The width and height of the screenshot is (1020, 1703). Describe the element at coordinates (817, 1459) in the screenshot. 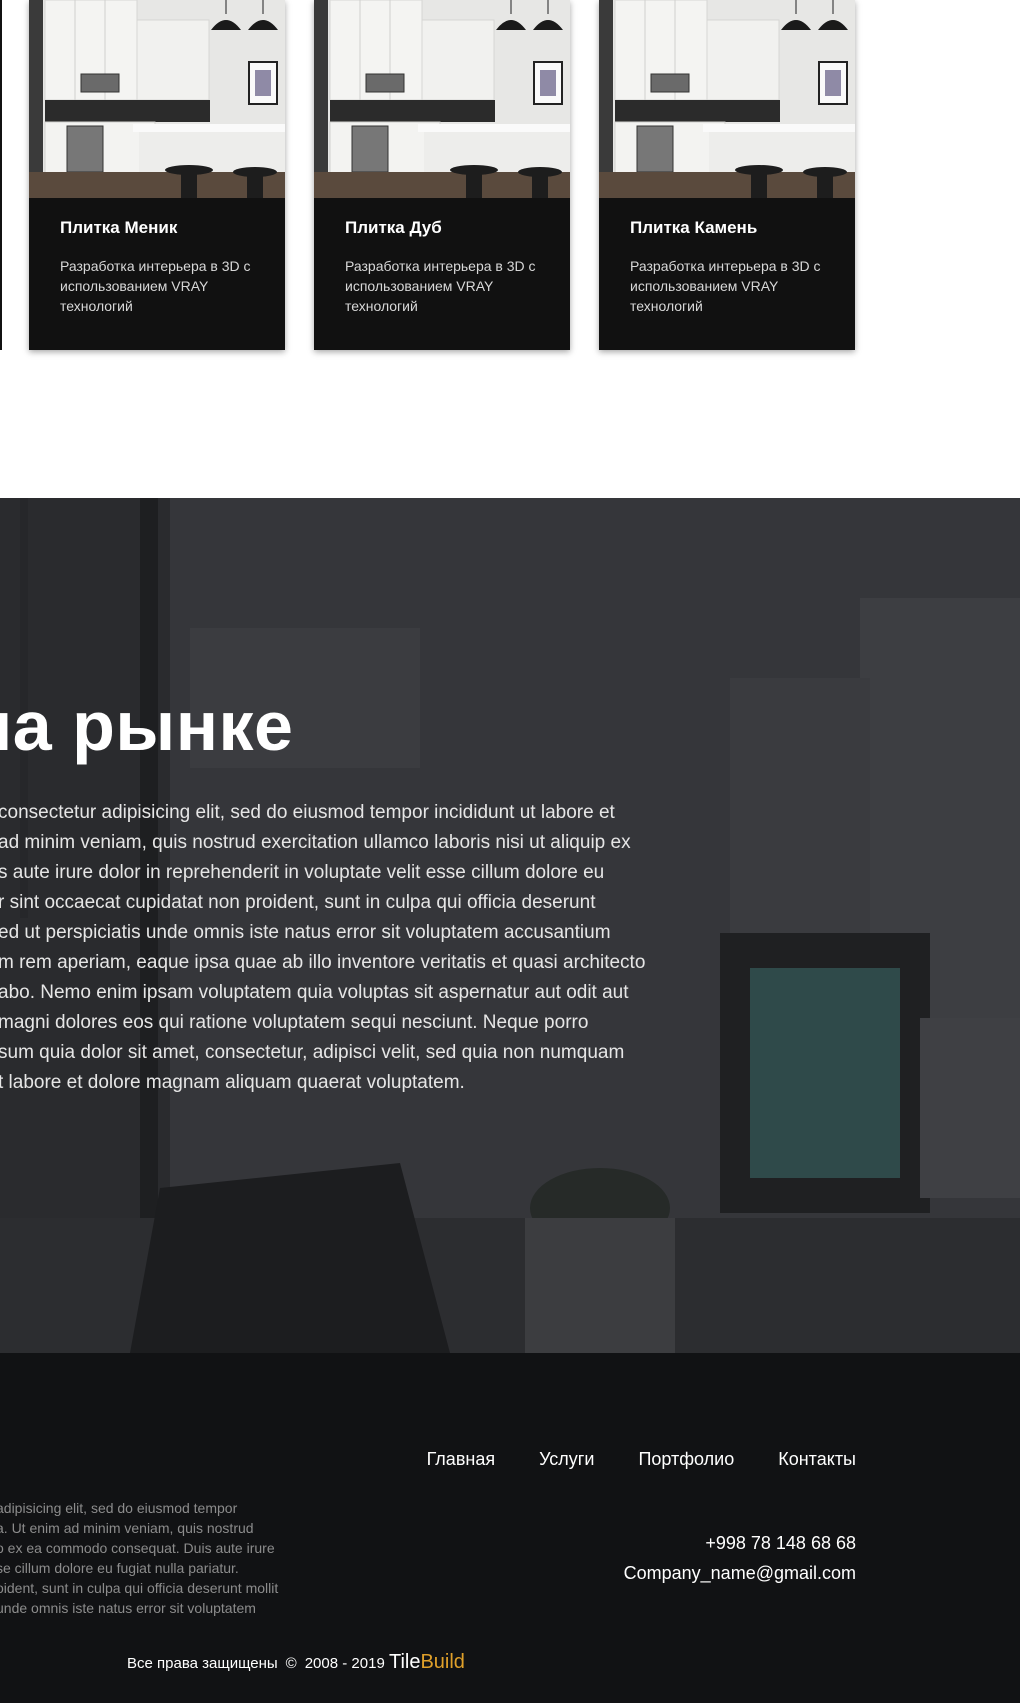

I see `nav-link-contacts: Контакты` at that location.